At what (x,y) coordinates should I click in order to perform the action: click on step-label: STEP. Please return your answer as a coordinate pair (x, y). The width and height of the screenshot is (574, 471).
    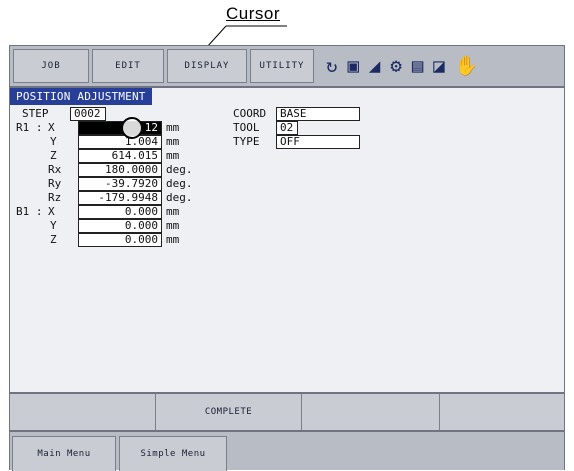
    Looking at the image, I should click on (35, 113).